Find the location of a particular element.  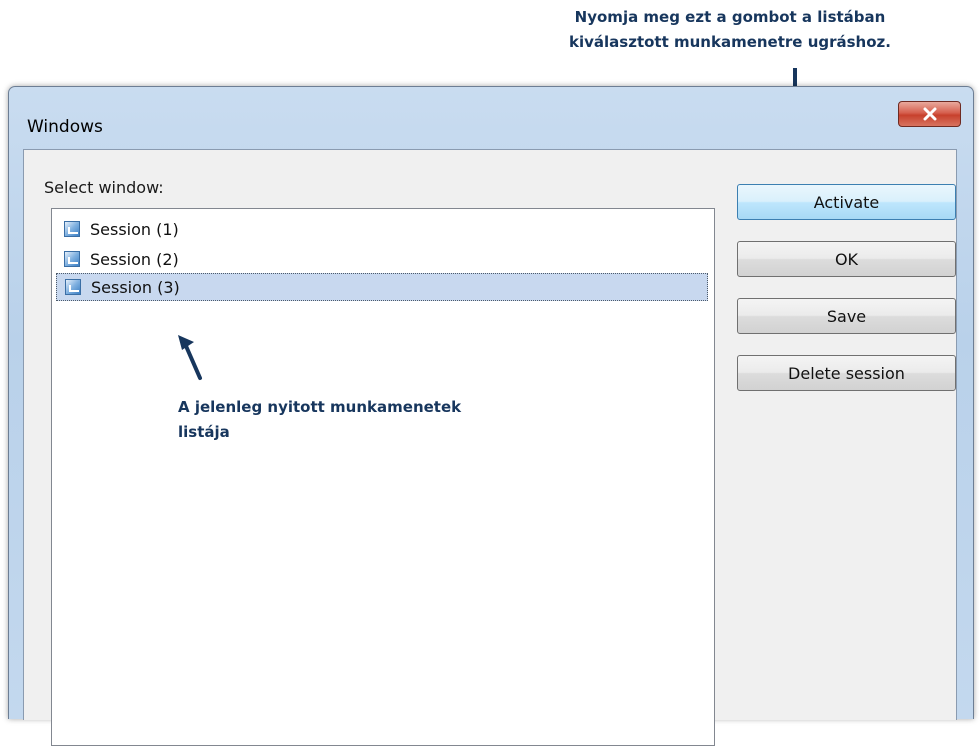

list-callout-line1: A jelenleg nyitott munkamenetek is located at coordinates (320, 407).